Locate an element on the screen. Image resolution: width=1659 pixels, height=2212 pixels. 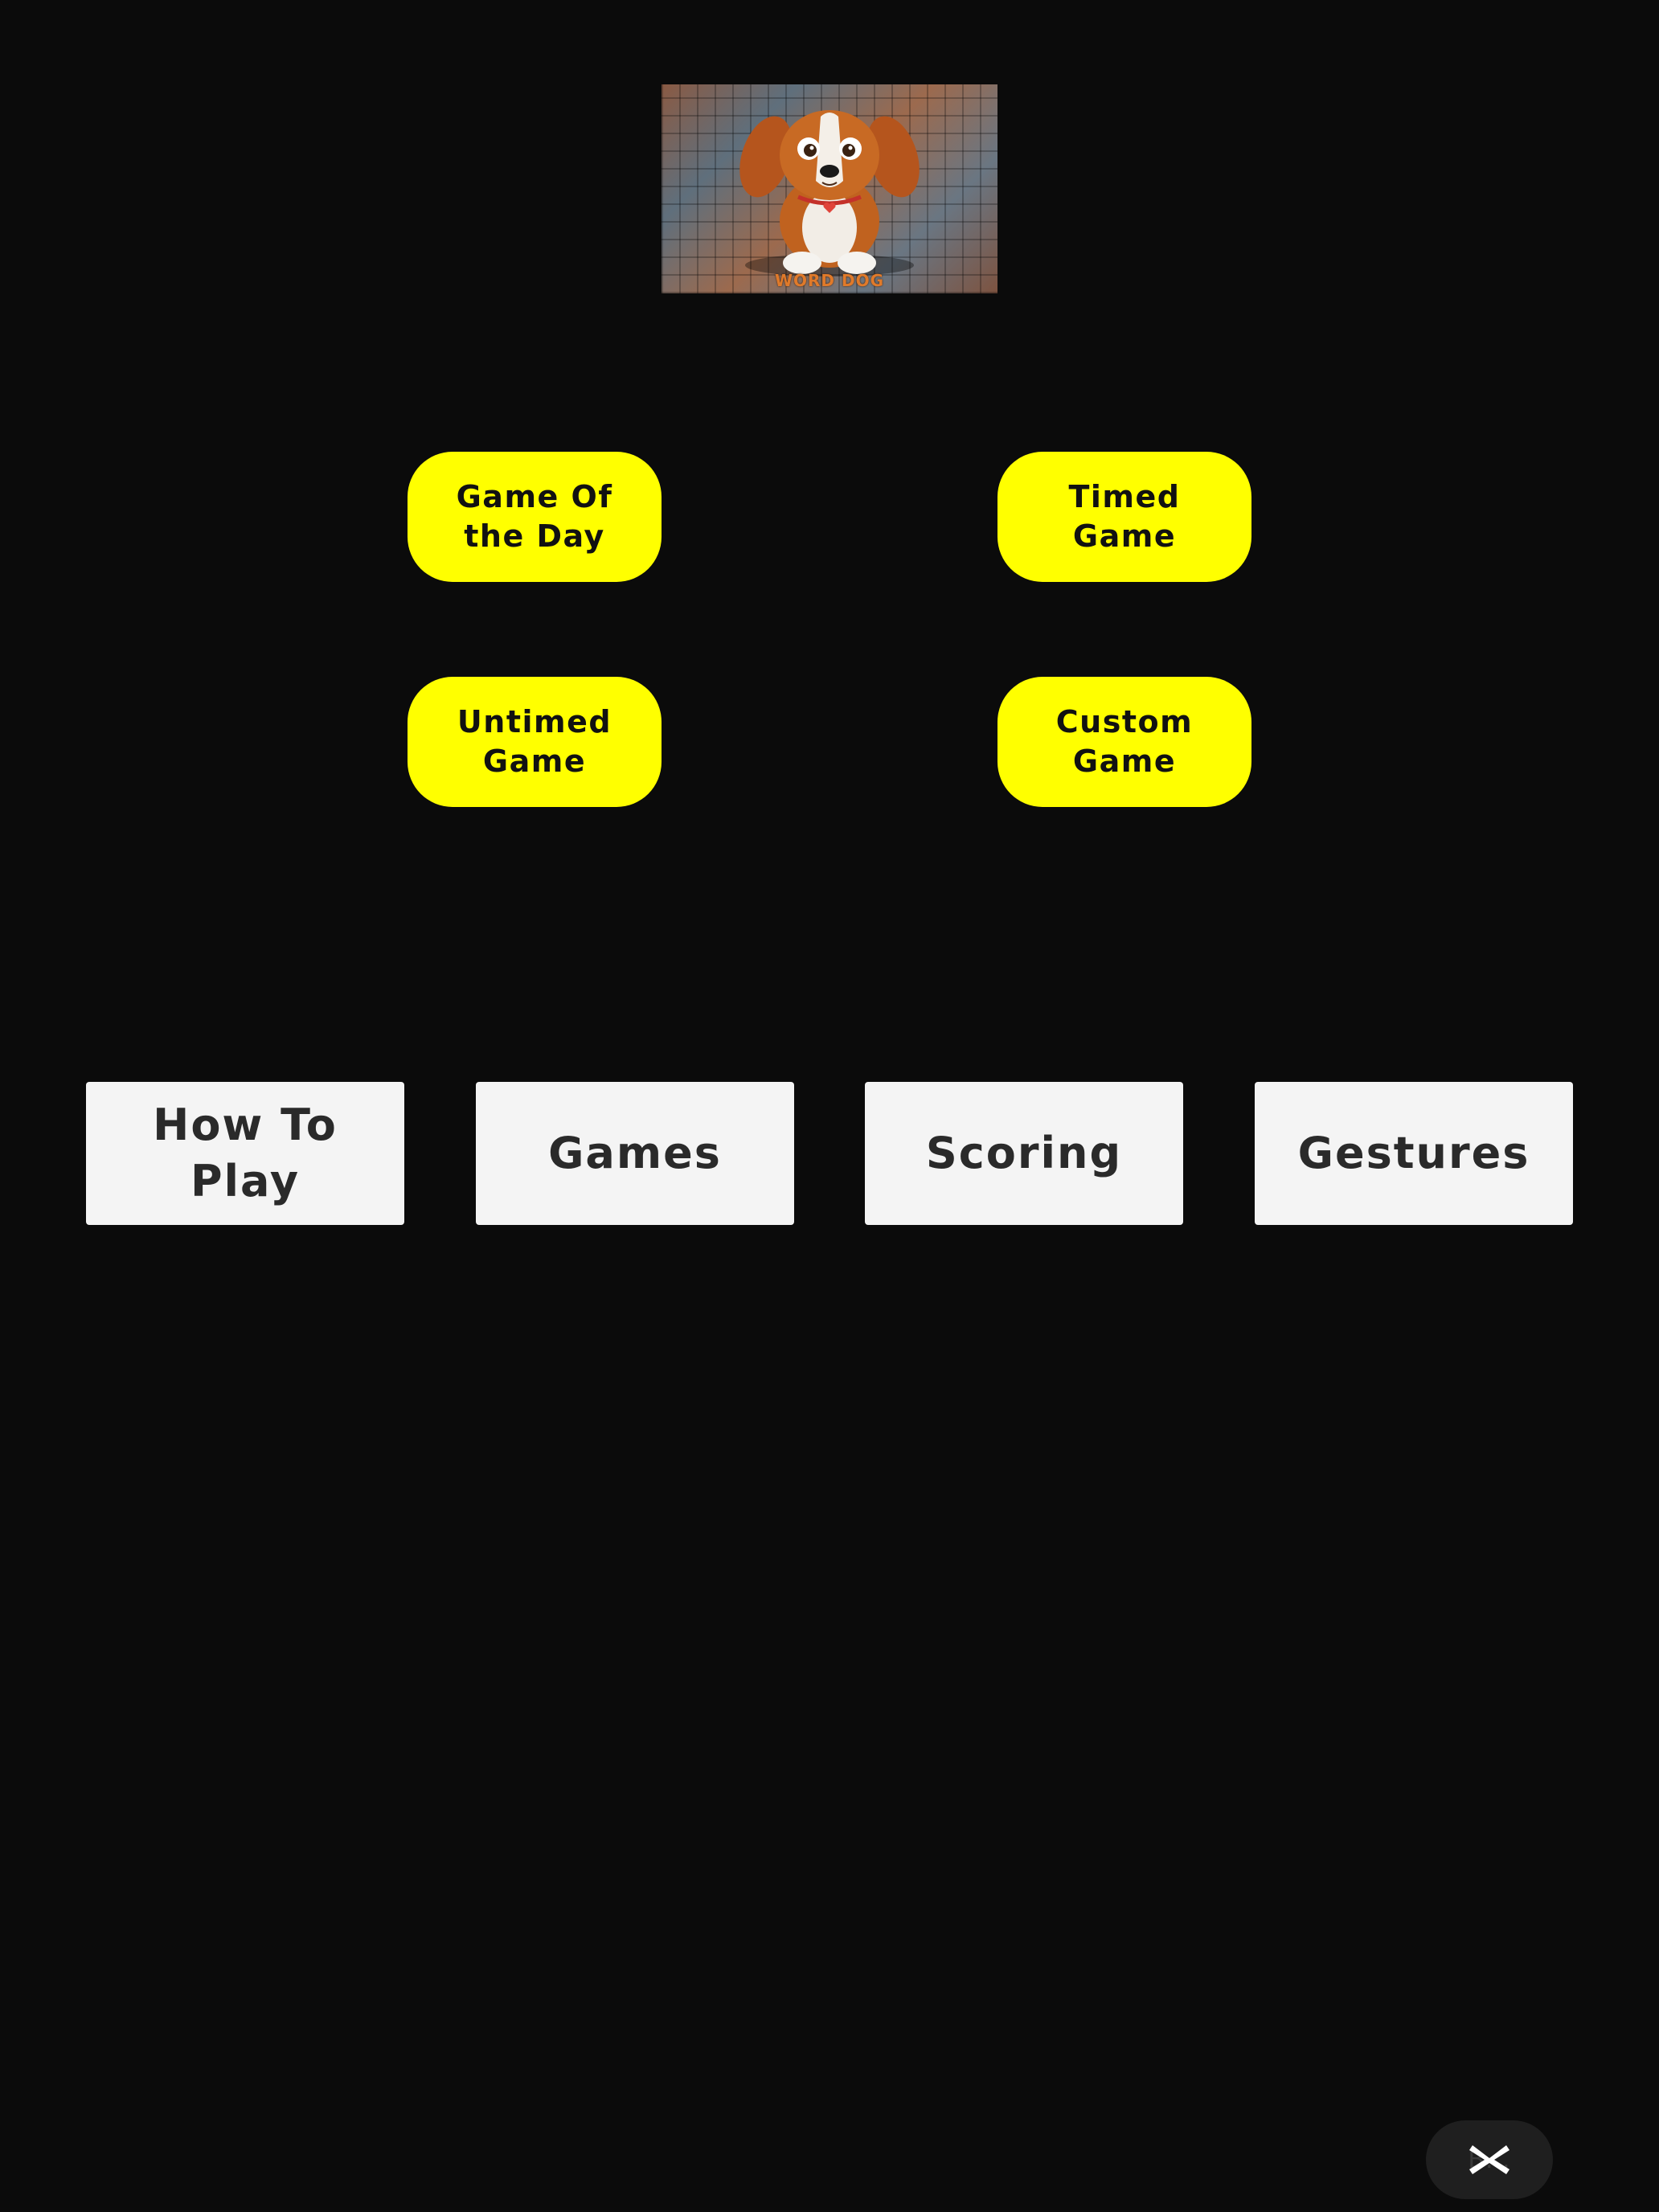
game-of-the-day-button: Game Of the Day is located at coordinates (535, 517).